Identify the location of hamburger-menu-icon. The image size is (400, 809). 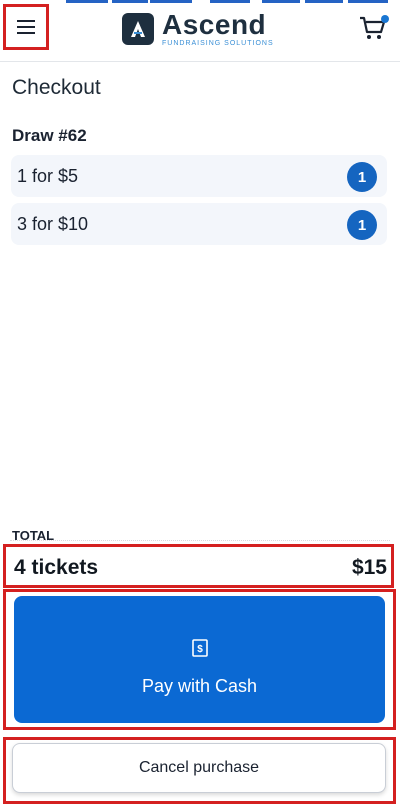
(26, 27).